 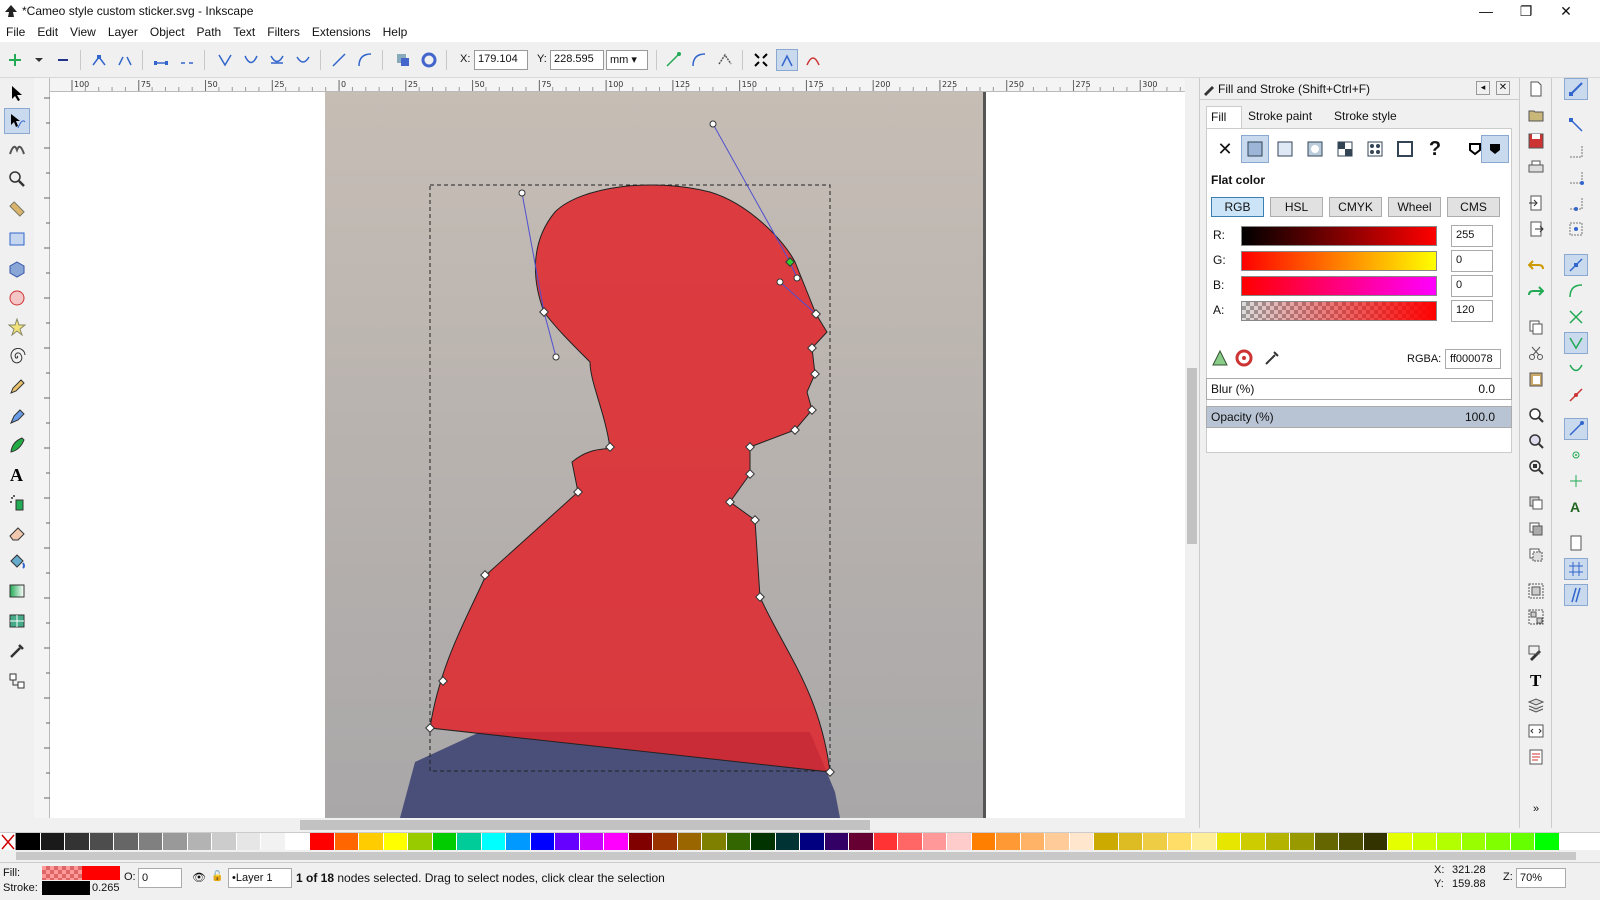 I want to click on layers-dialog-icon, so click(x=1536, y=705).